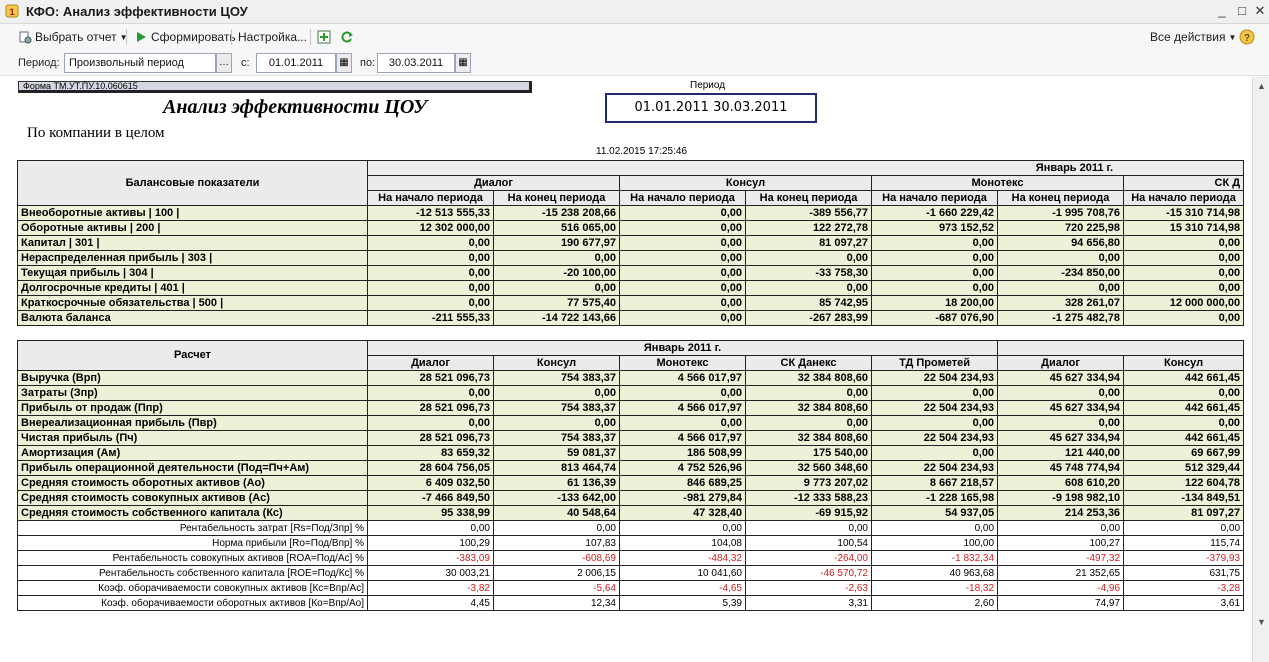 The height and width of the screenshot is (662, 1269). What do you see at coordinates (1261, 622) in the screenshot?
I see `scroll-down-icon: ▼` at bounding box center [1261, 622].